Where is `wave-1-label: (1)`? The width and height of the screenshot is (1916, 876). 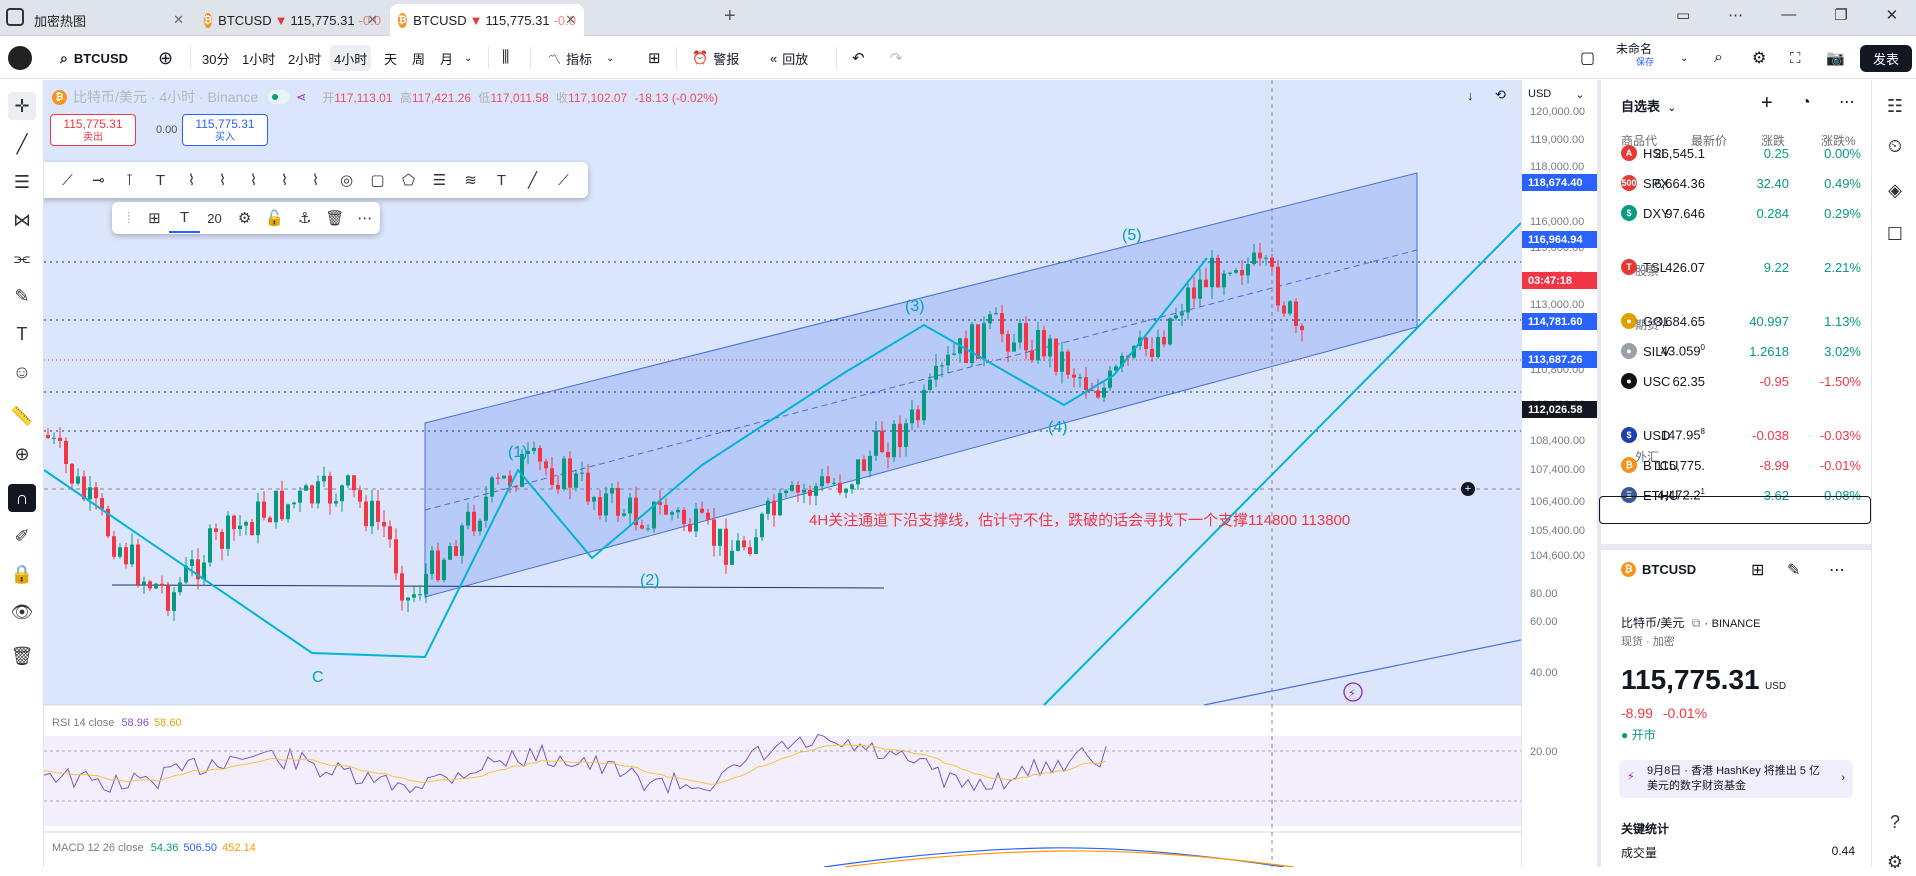 wave-1-label: (1) is located at coordinates (518, 452).